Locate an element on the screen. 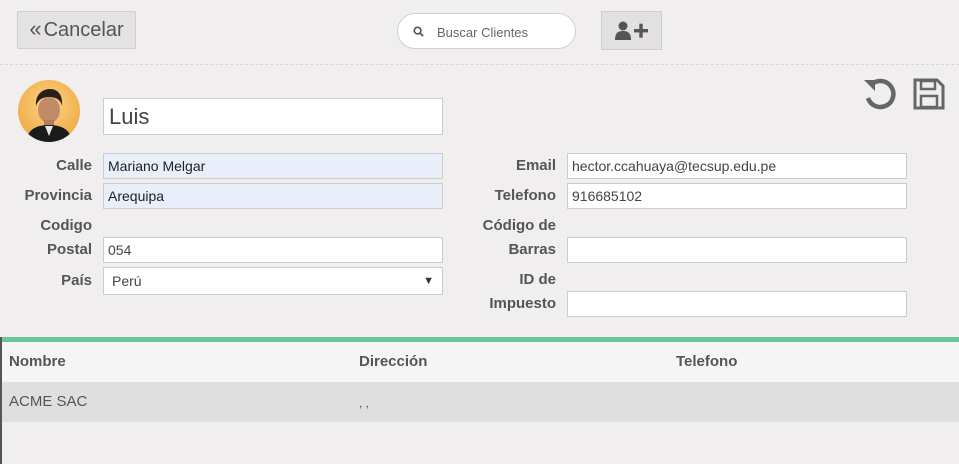 Image resolution: width=959 pixels, height=464 pixels. top-toolbar: « Cancelar is located at coordinates (479, 32).